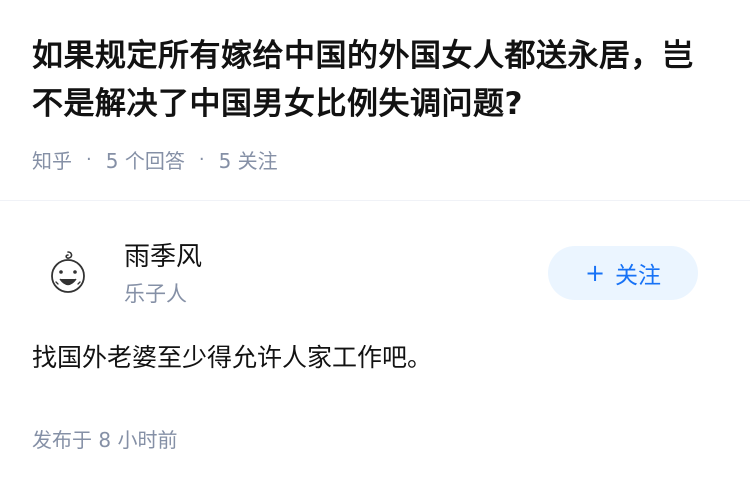  I want to click on doodle-face-avatar-icon, so click(68, 272).